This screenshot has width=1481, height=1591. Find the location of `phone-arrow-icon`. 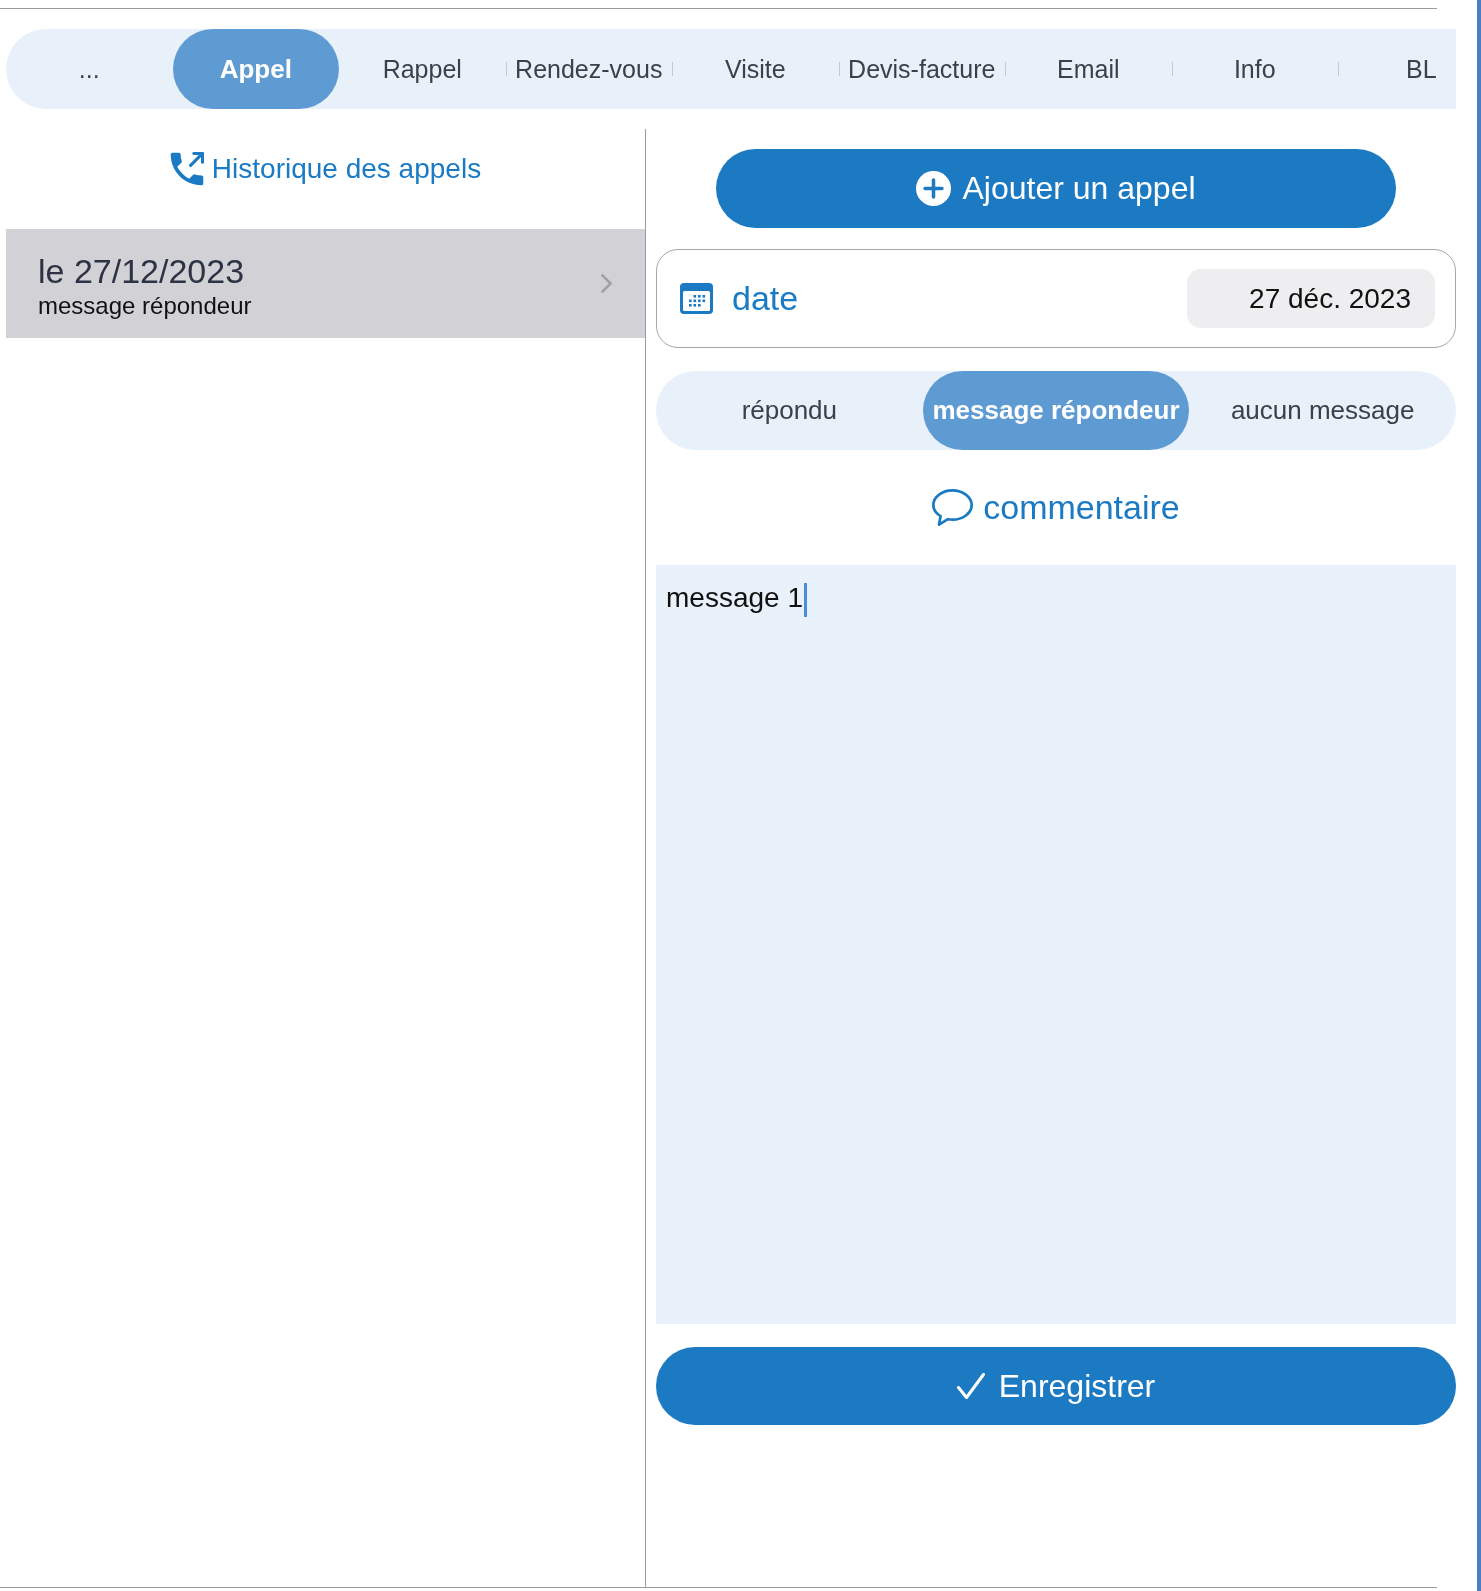

phone-arrow-icon is located at coordinates (186, 169).